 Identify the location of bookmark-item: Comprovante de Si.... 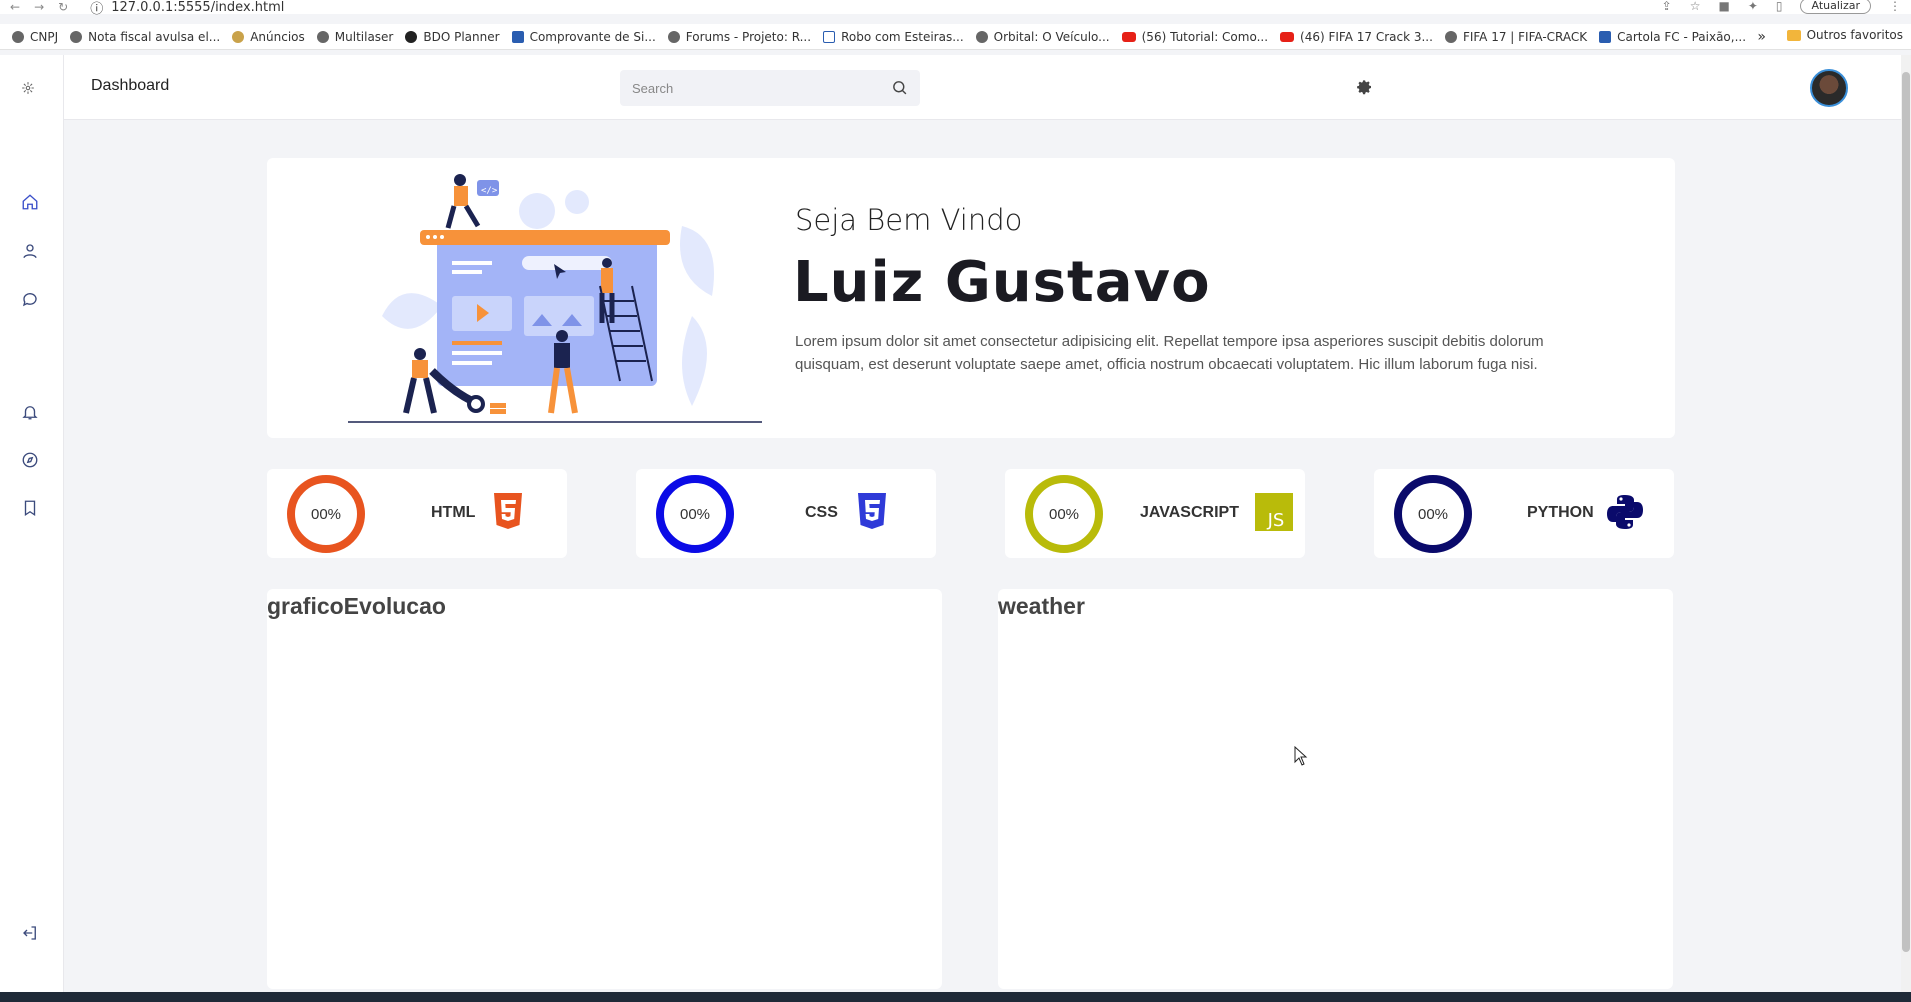
(583, 37).